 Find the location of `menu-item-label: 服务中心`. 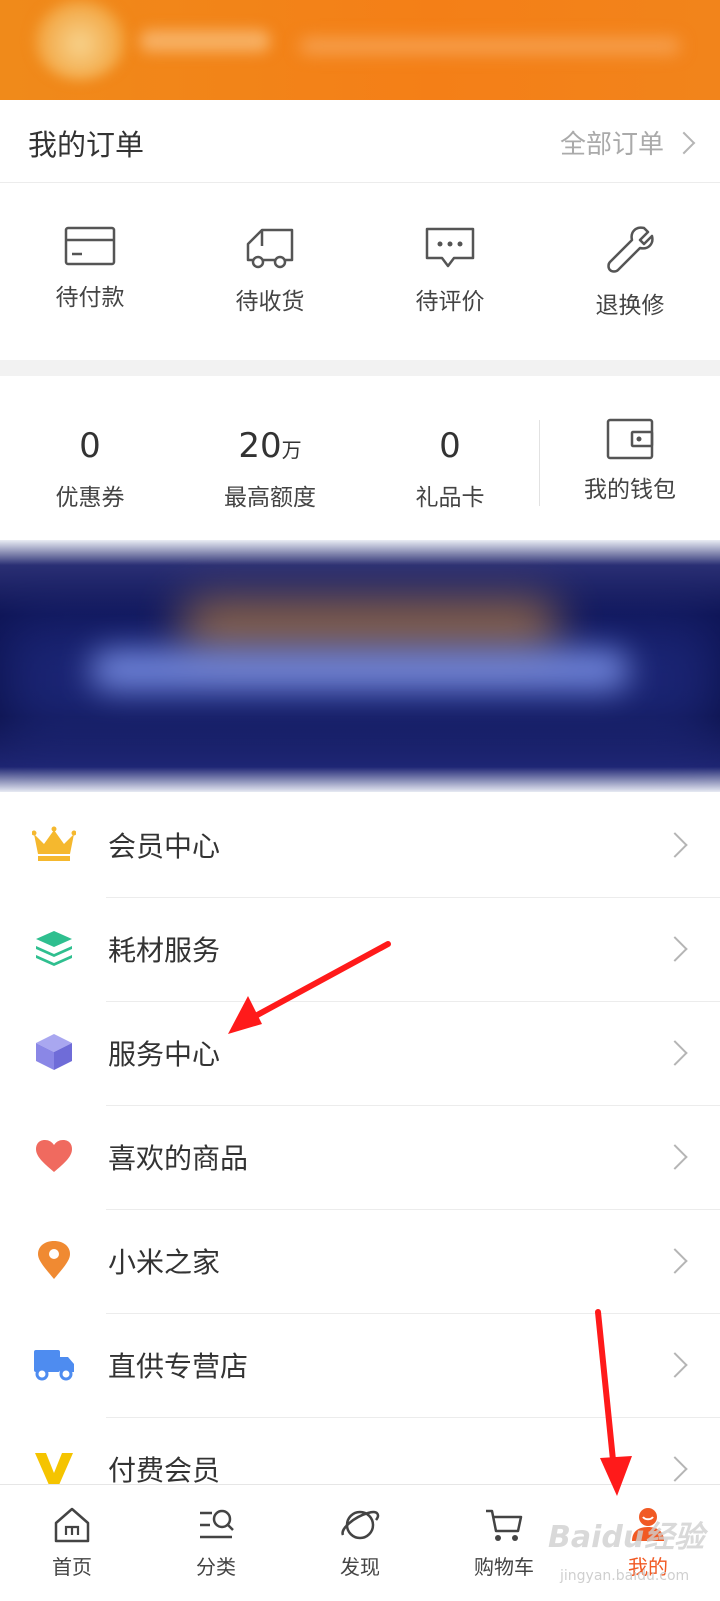

menu-item-label: 服务中心 is located at coordinates (164, 1054).